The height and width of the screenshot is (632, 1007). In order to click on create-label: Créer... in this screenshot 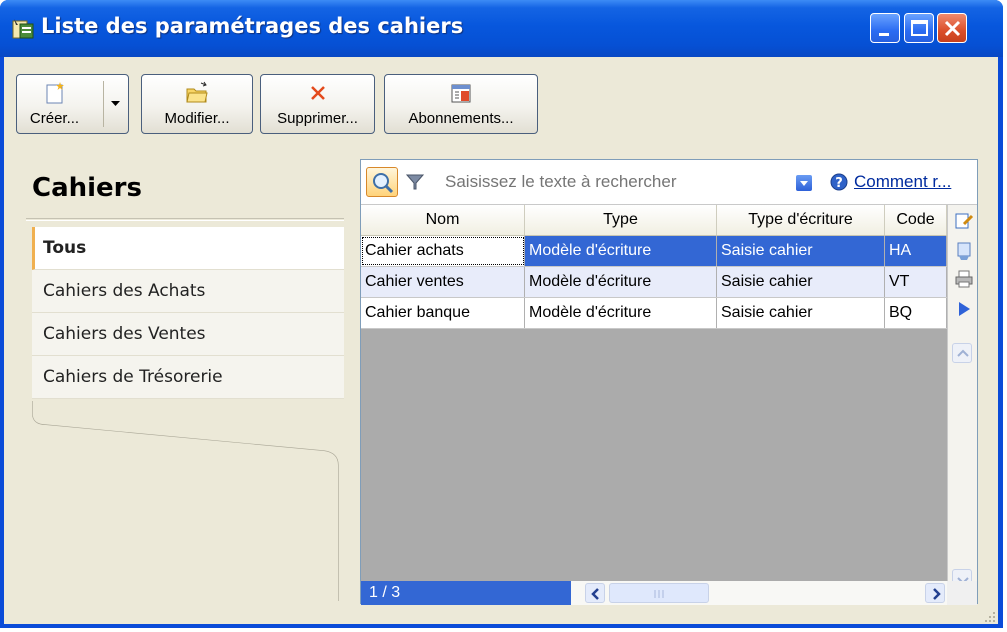, I will do `click(54, 118)`.